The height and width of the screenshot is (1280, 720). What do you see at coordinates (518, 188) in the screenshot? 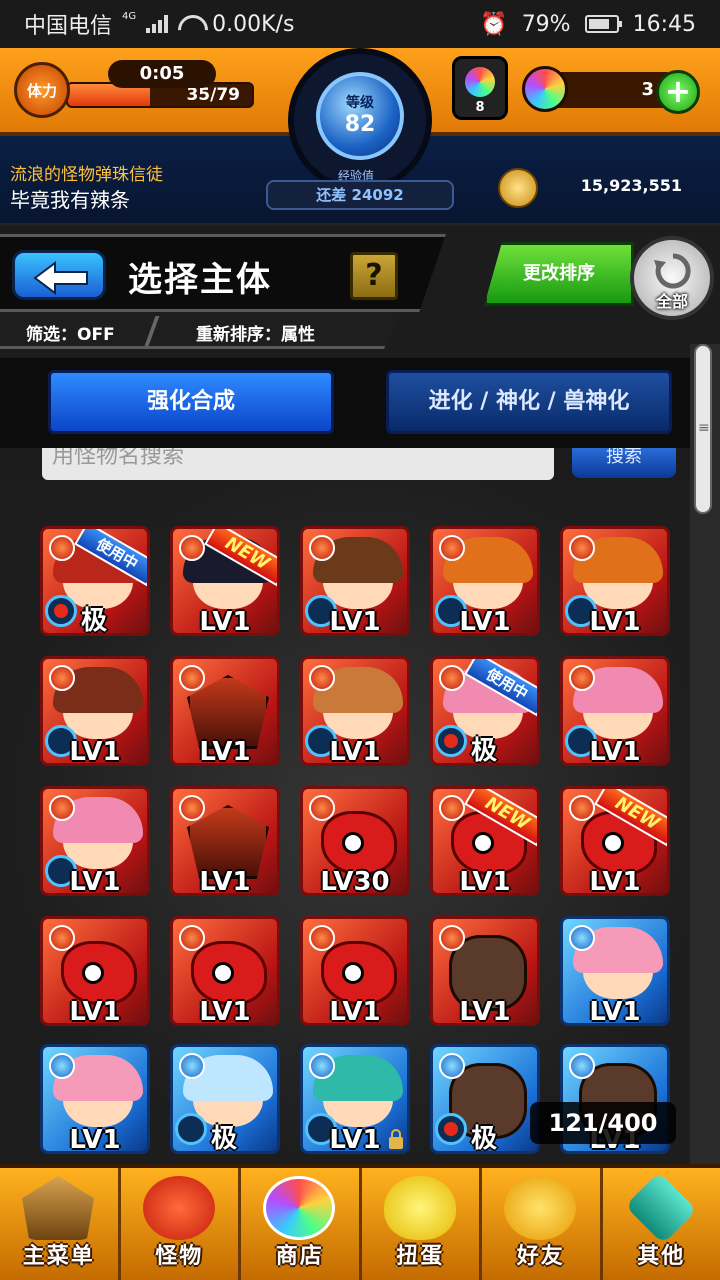
I see `coin-icon` at bounding box center [518, 188].